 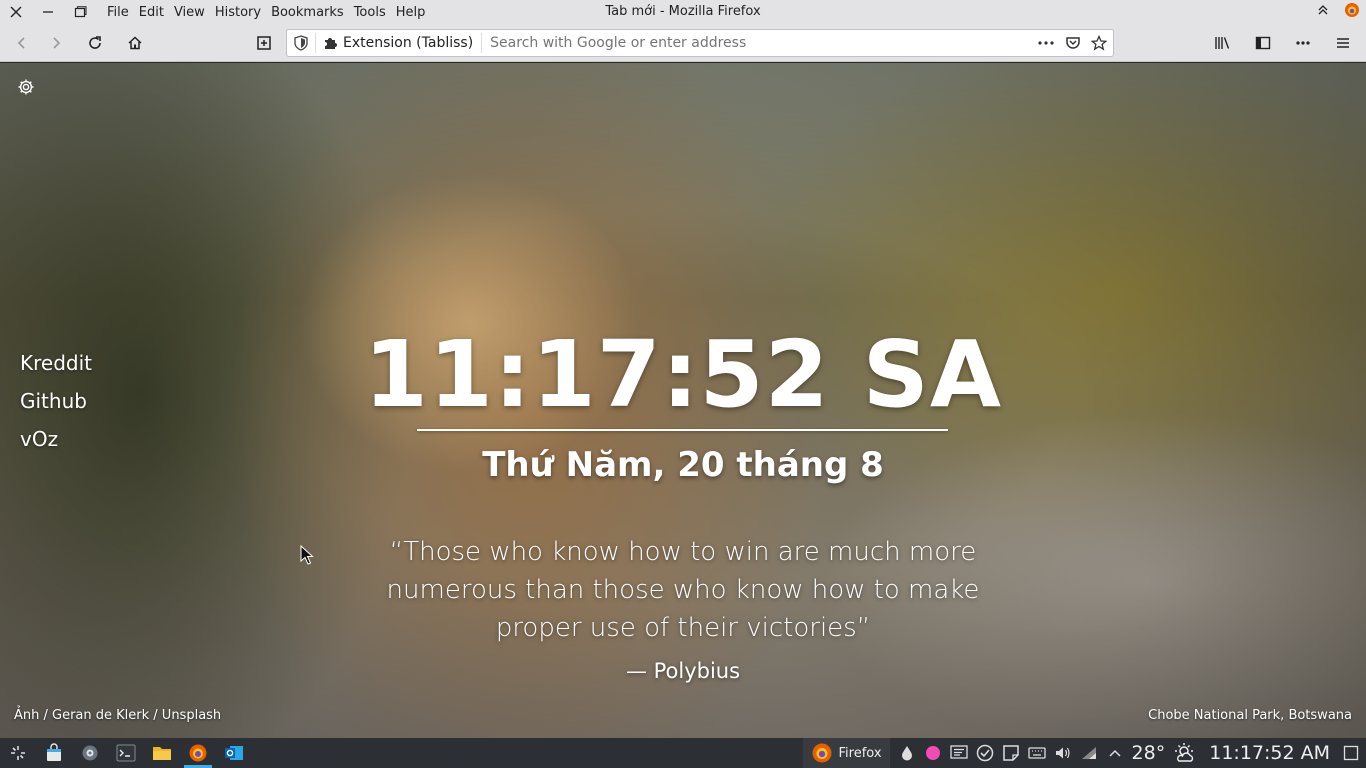 I want to click on taskbar-firefox, so click(x=198, y=753).